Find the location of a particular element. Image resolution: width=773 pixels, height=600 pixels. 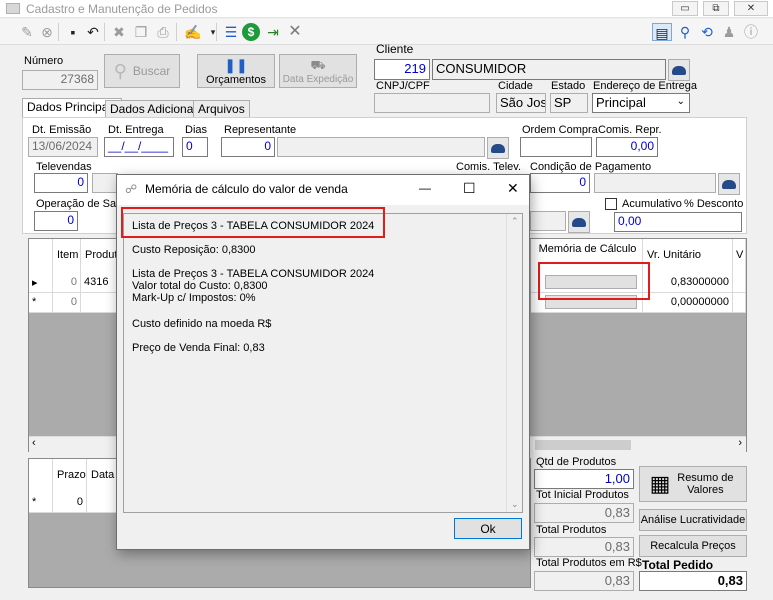

dias-field: 0 is located at coordinates (195, 147).